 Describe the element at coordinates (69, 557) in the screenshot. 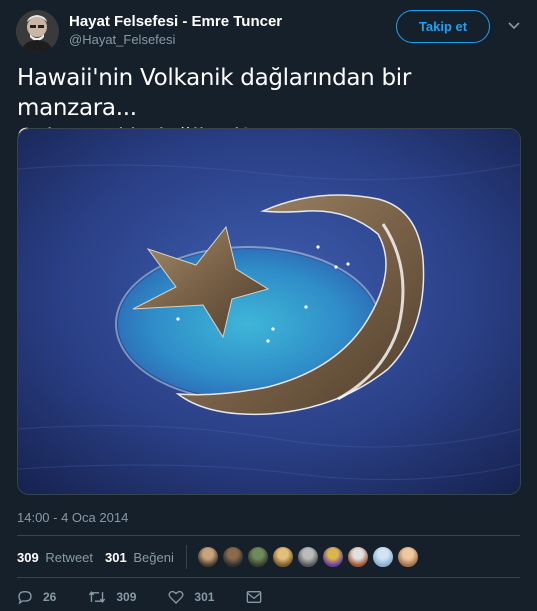

I see `retweet-stat-label: Retweet` at that location.